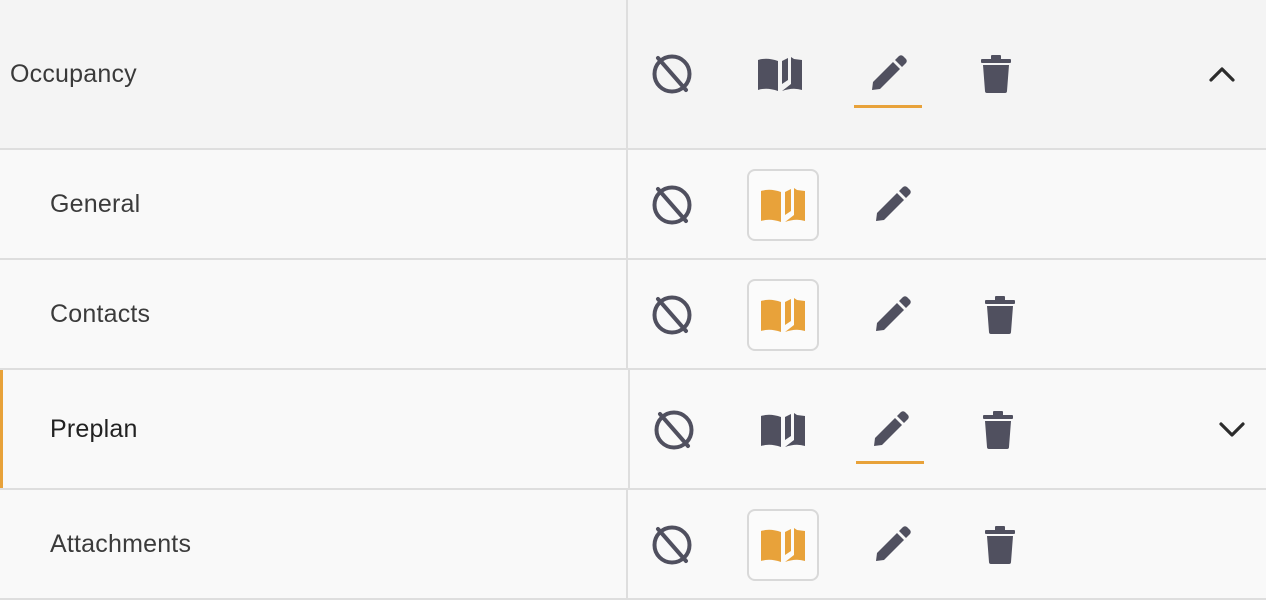 Image resolution: width=1266 pixels, height=600 pixels. What do you see at coordinates (314, 314) in the screenshot?
I see `item-label-cell: Contacts` at bounding box center [314, 314].